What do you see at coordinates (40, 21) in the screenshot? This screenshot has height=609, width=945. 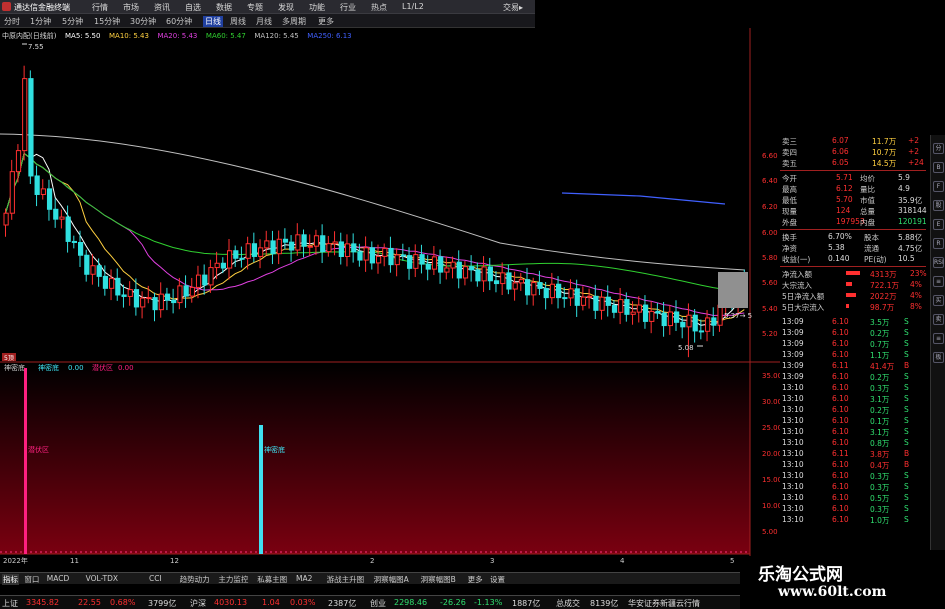 I see `period-tab-1min: 1分钟` at bounding box center [40, 21].